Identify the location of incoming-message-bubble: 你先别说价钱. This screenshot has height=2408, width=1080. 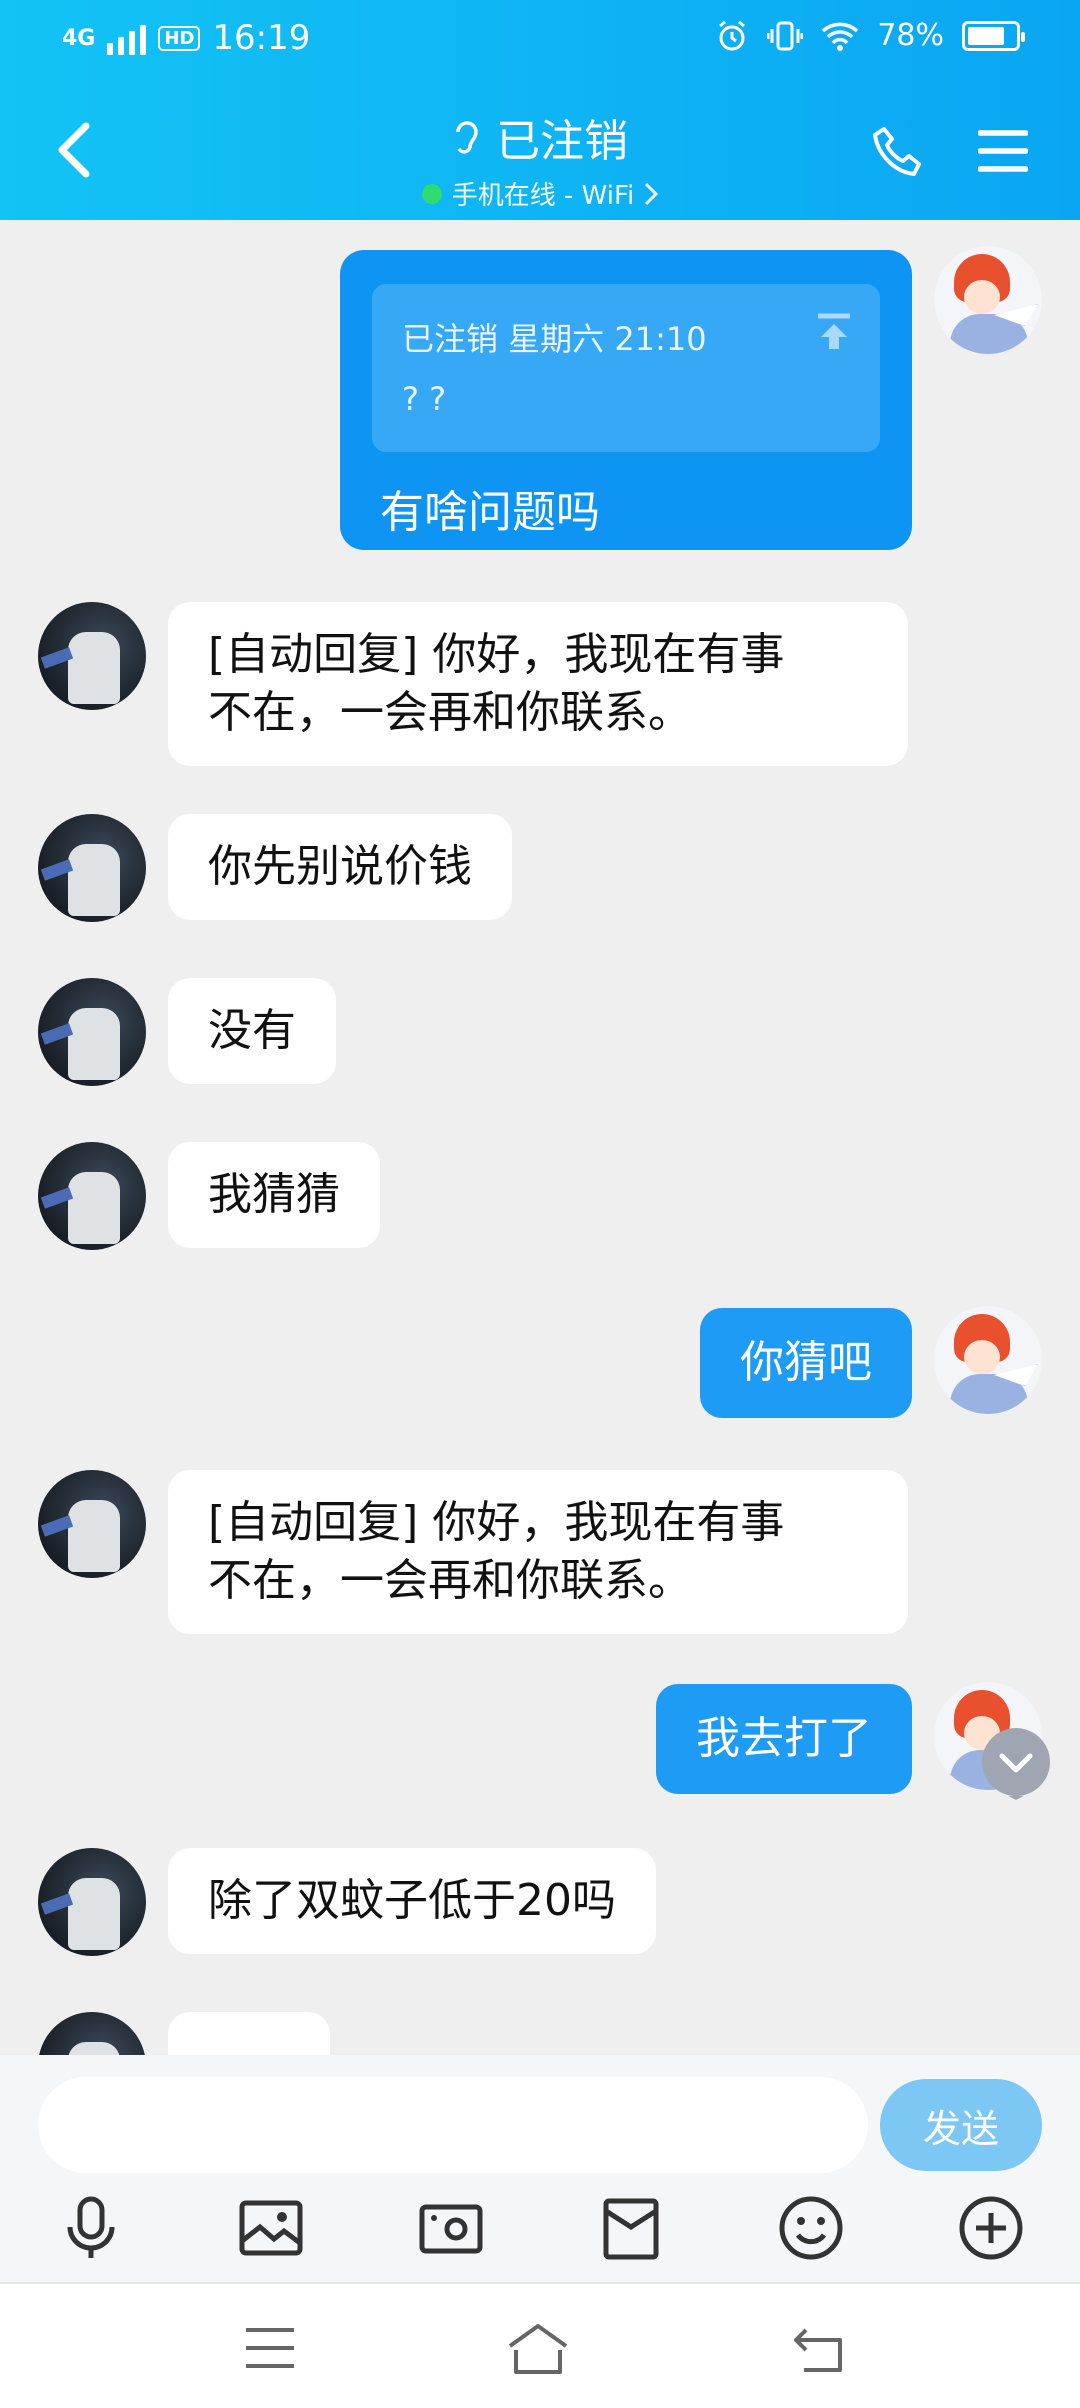
(340, 867).